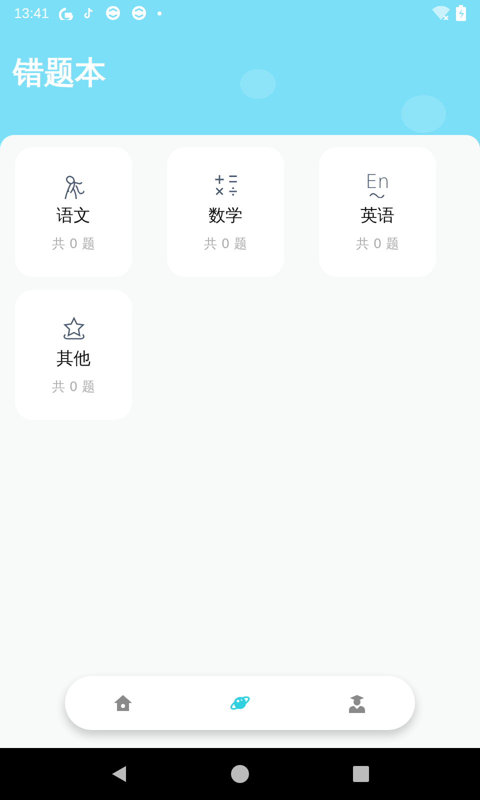  What do you see at coordinates (377, 216) in the screenshot?
I see `subject-name: 英语` at bounding box center [377, 216].